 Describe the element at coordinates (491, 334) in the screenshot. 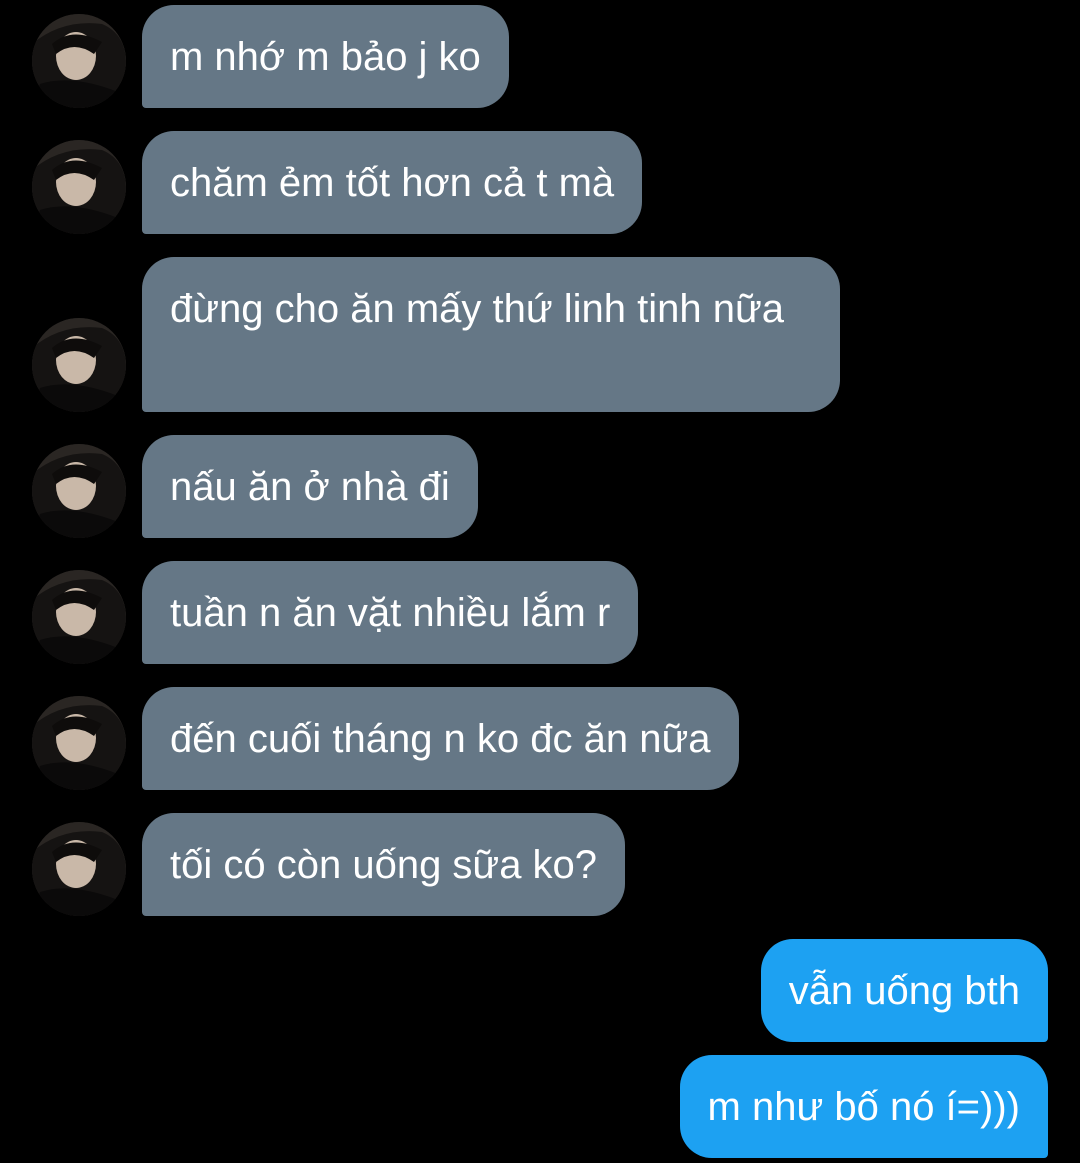

I see `incoming-message-bubble: đừng cho ăn mấy thứ linh tinh nữa` at that location.